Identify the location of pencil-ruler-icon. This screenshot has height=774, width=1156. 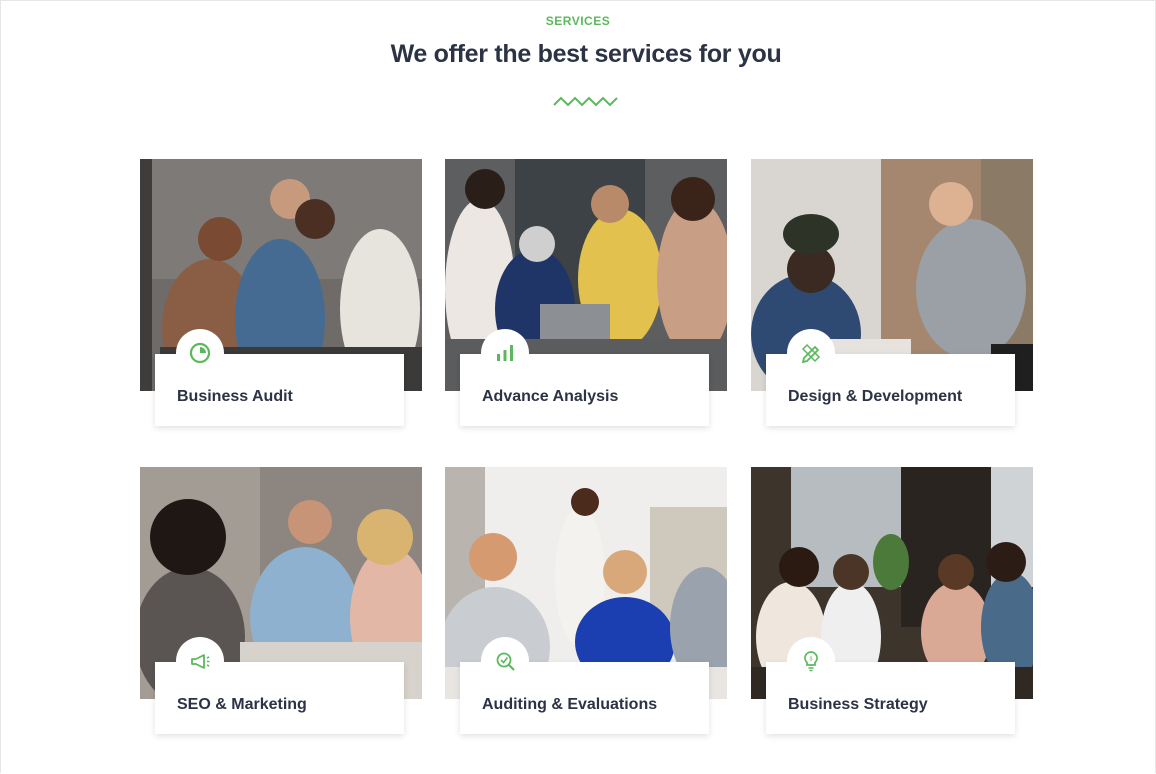
(811, 353).